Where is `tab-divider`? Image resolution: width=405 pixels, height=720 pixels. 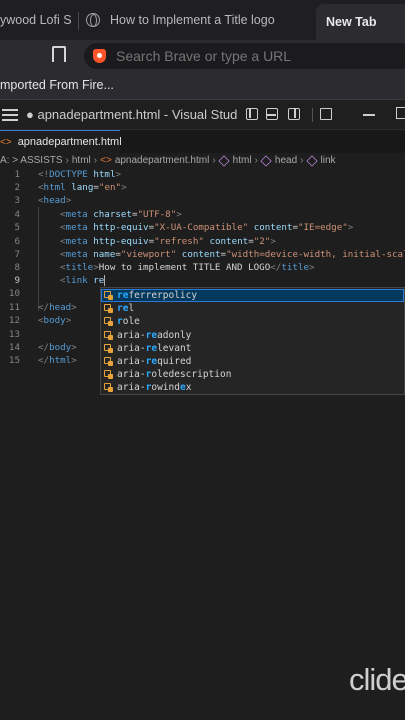 tab-divider is located at coordinates (78, 21).